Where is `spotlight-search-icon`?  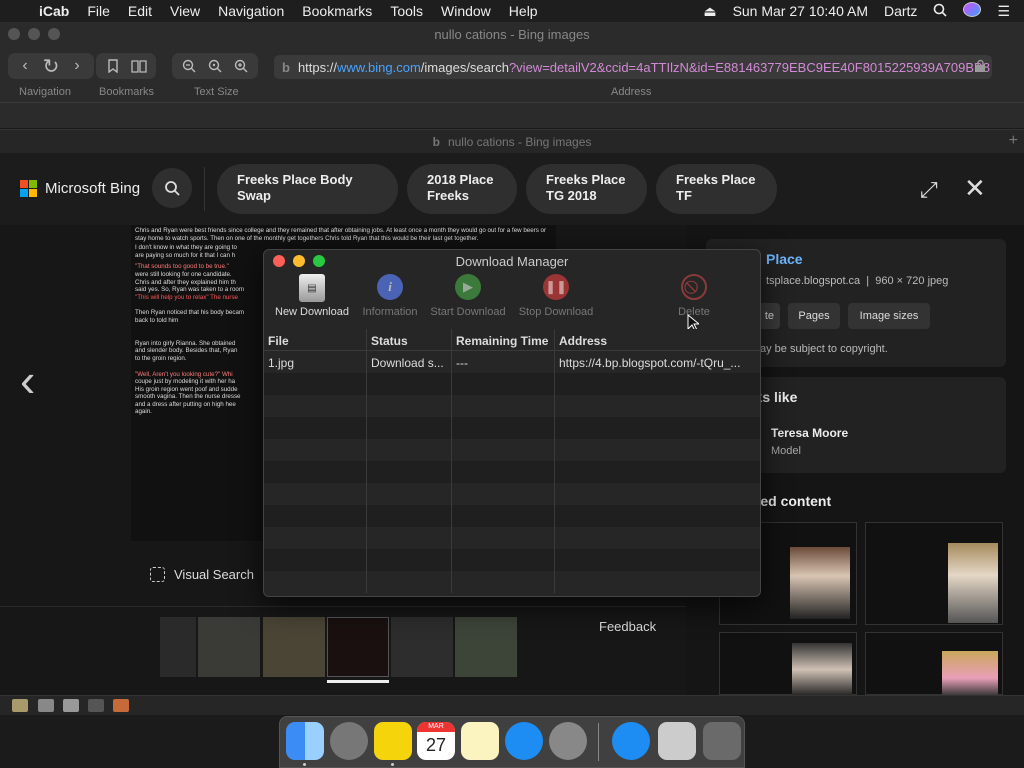 spotlight-search-icon is located at coordinates (940, 11).